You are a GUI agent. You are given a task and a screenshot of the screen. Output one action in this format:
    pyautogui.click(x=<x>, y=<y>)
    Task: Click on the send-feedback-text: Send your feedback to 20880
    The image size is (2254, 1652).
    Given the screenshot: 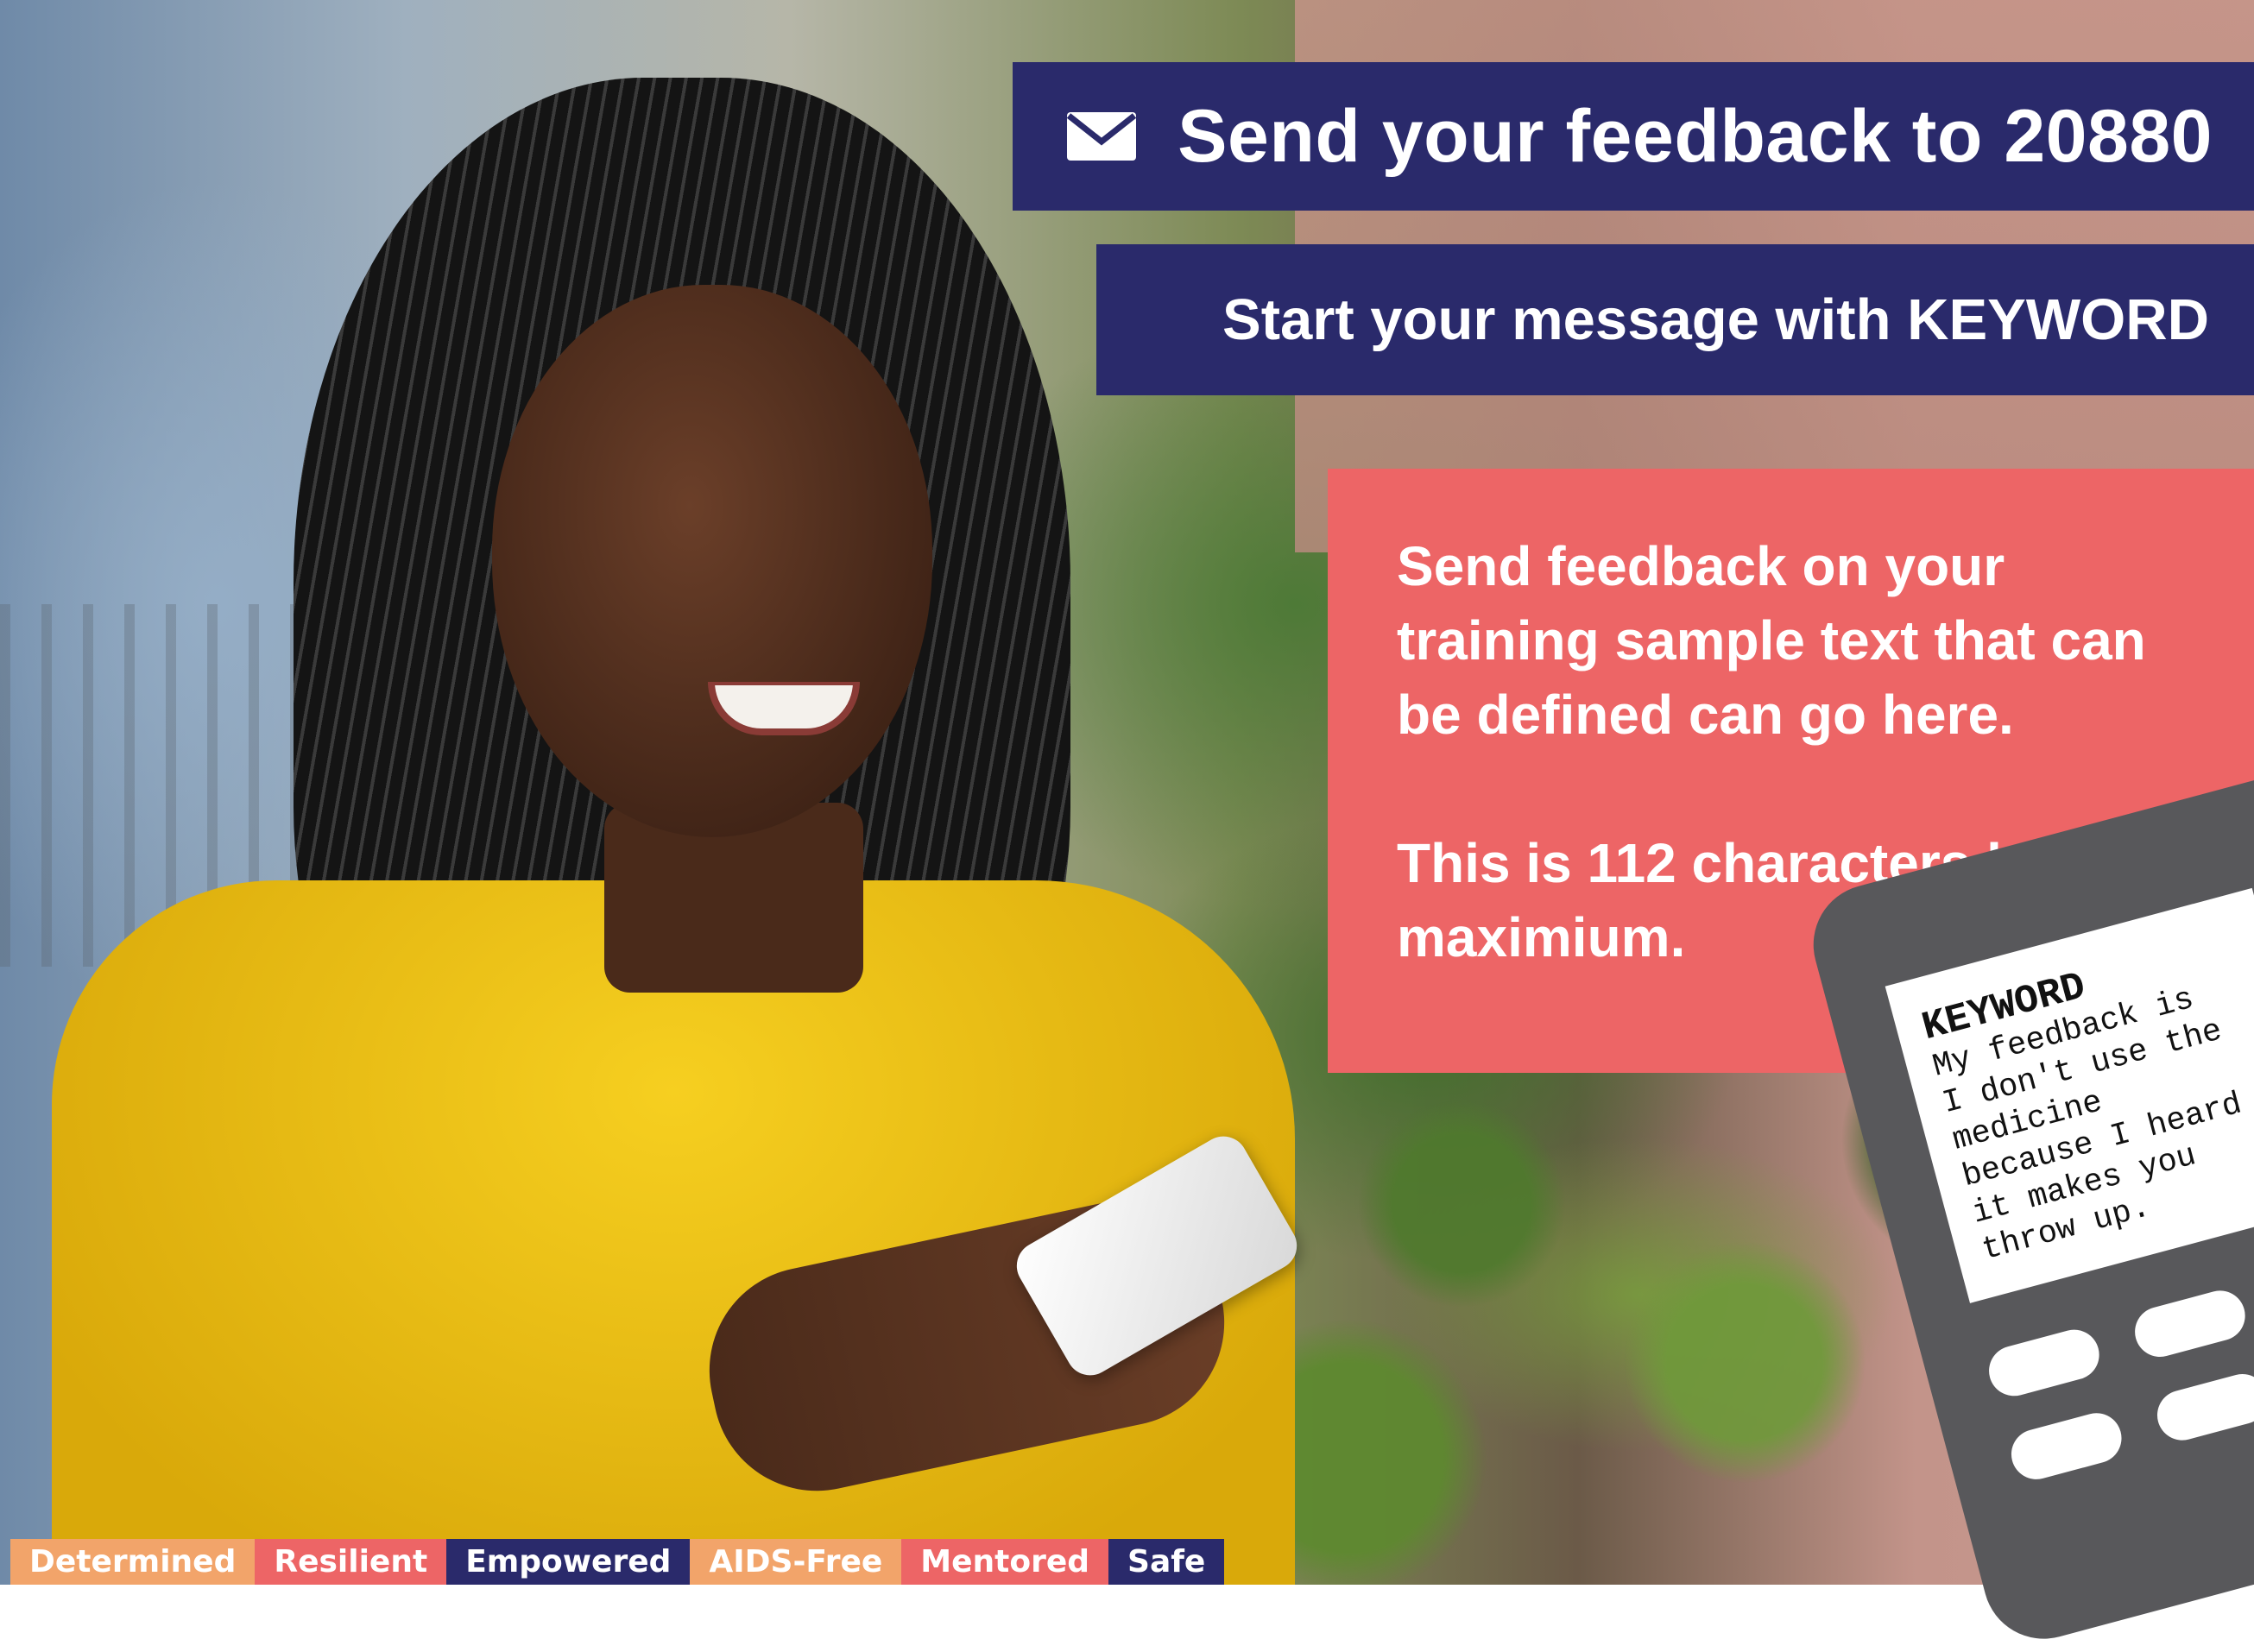 What is the action you would take?
    pyautogui.click(x=1695, y=136)
    